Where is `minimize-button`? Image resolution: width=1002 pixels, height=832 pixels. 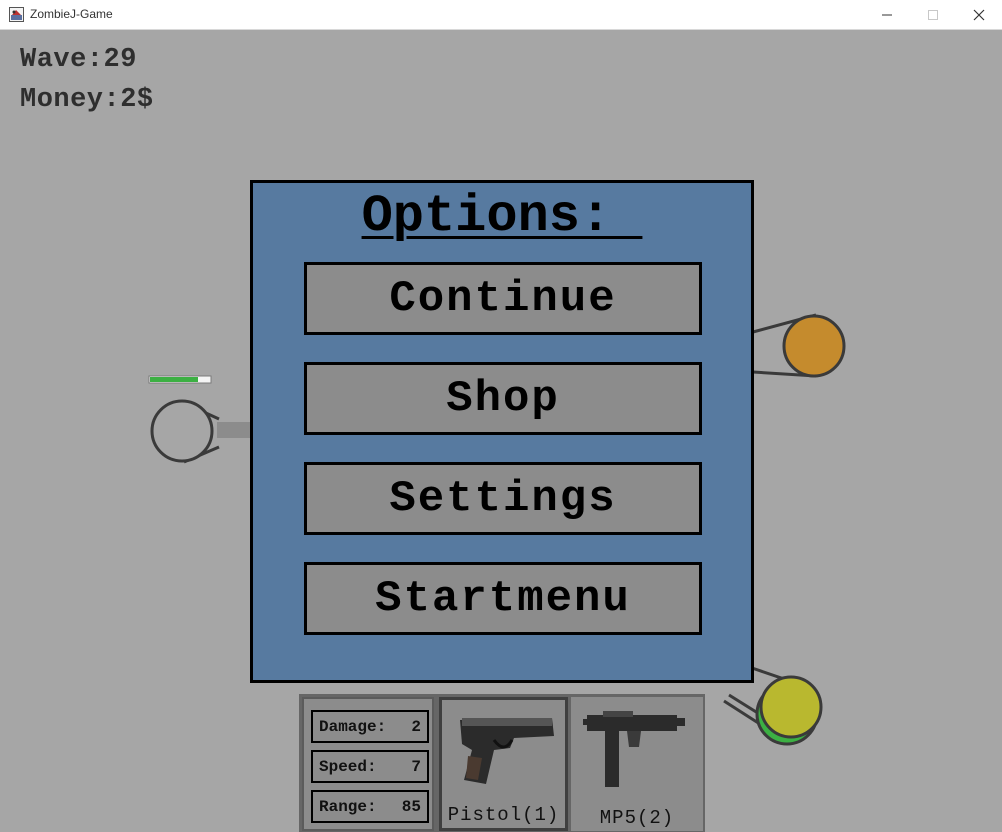
minimize-button is located at coordinates (887, 15).